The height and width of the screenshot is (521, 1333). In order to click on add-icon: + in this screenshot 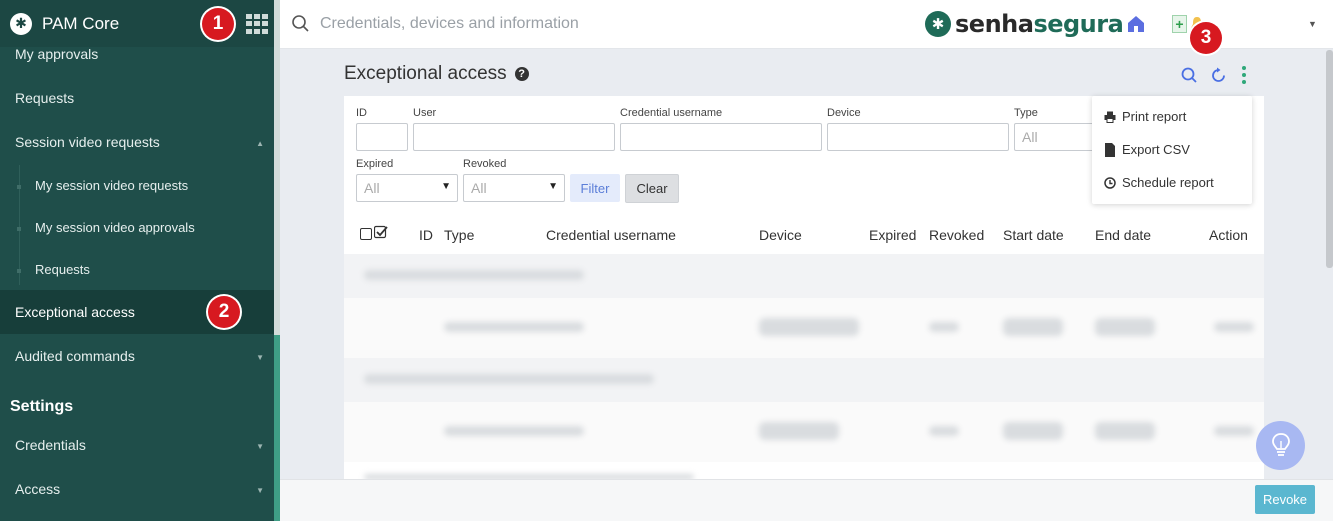, I will do `click(1179, 24)`.